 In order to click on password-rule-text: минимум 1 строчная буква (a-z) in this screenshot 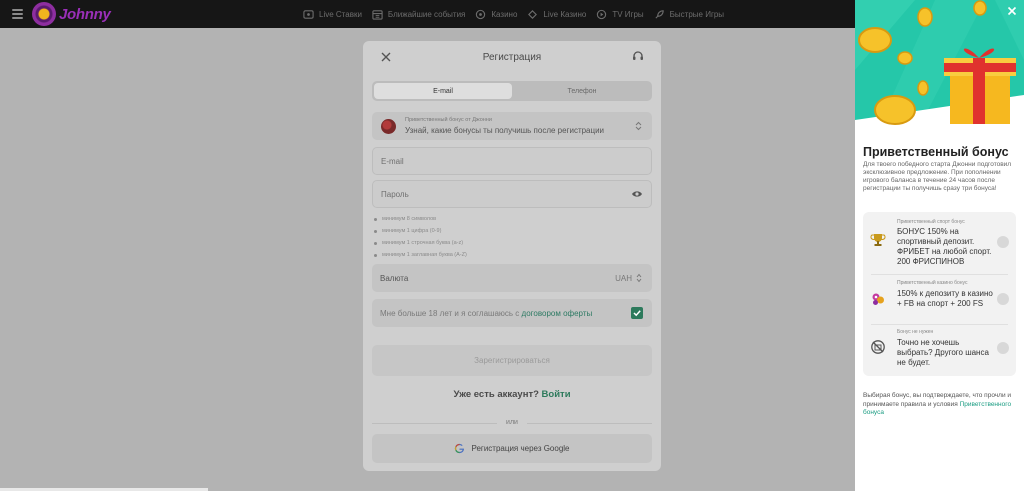, I will do `click(423, 243)`.